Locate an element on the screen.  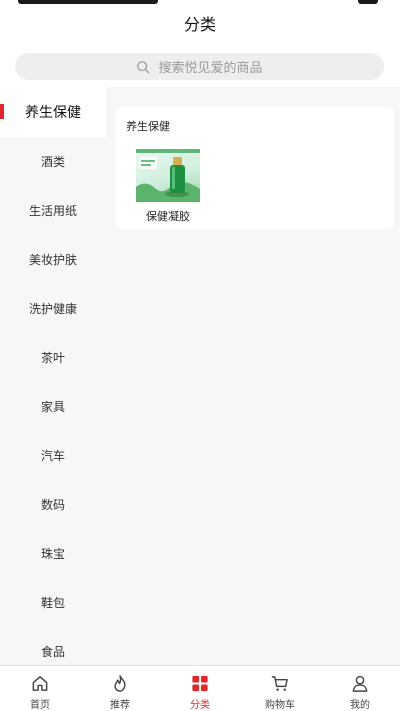
sidebar-item-furniture: 家具 is located at coordinates (53, 406).